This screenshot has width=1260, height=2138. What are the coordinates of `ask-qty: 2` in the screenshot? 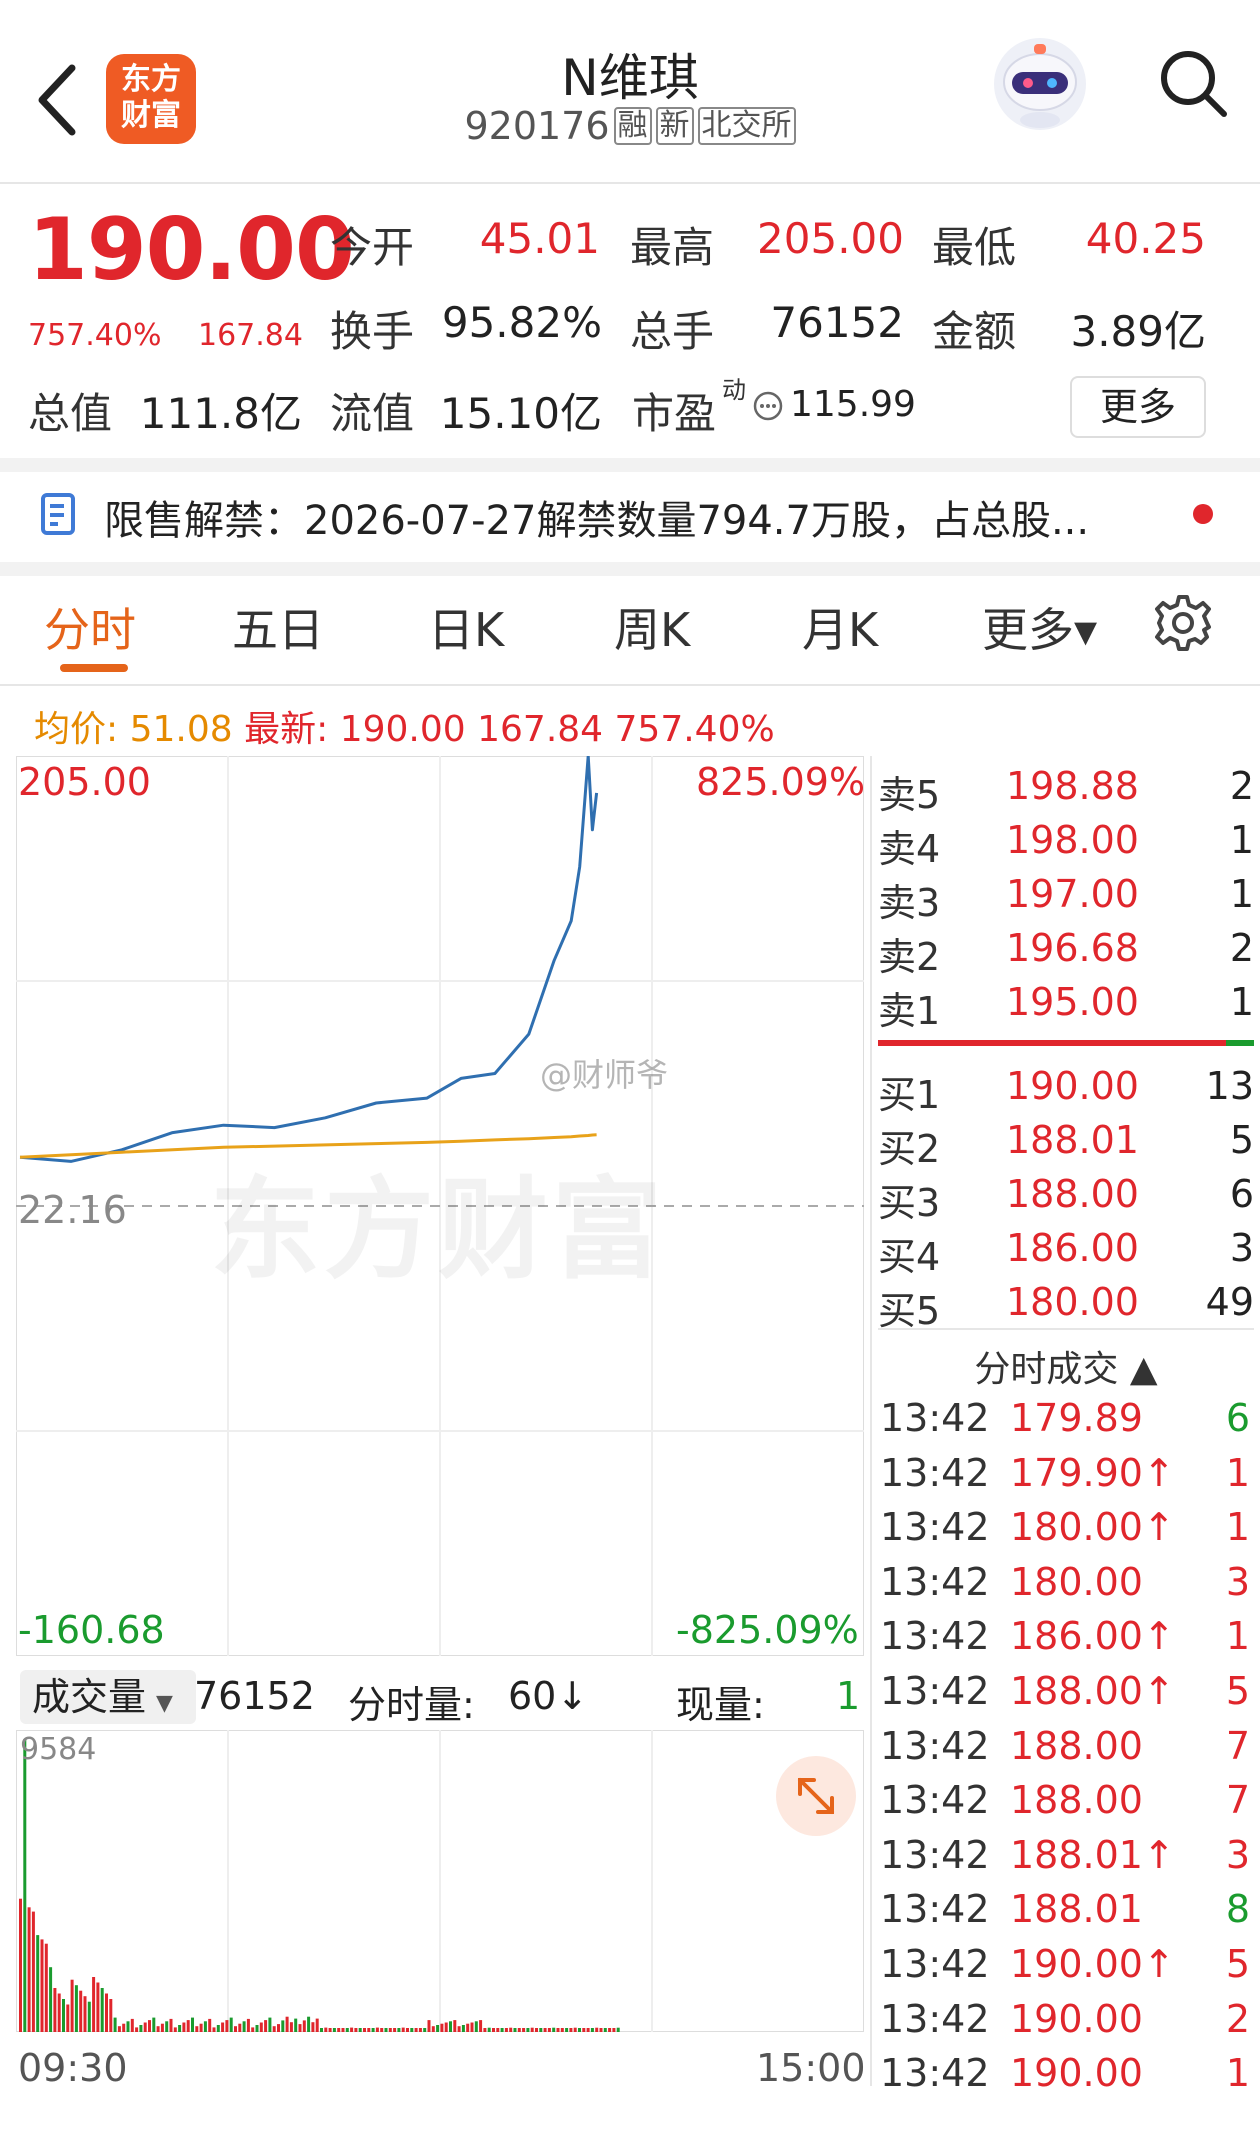 It's located at (1241, 786).